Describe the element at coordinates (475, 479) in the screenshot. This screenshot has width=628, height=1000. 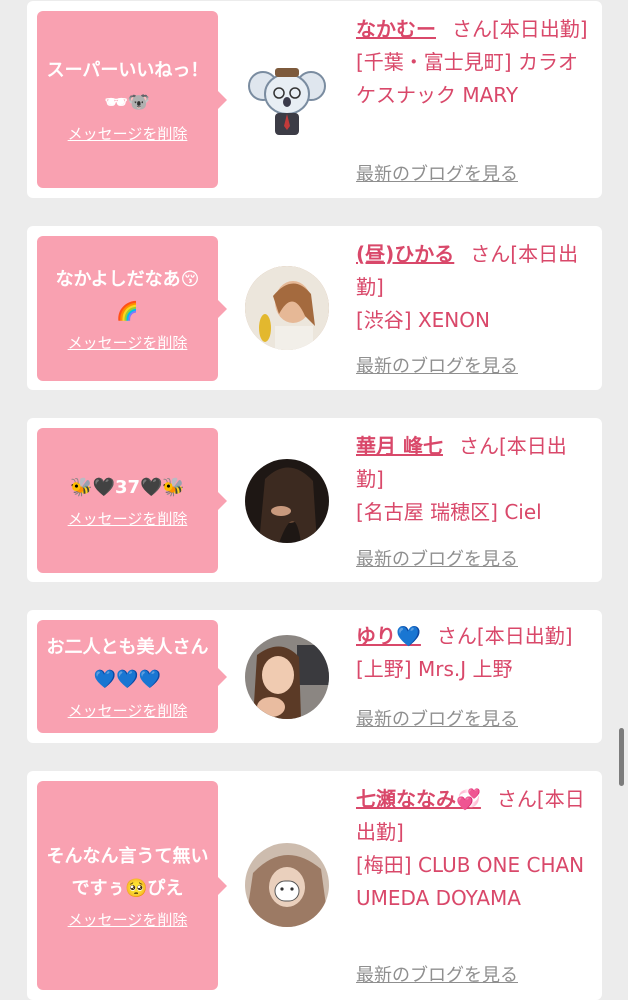
I see `hostess-info: 華月 峰七 さん[本日出勤] [名古屋 瑞穂区] Ciel` at that location.